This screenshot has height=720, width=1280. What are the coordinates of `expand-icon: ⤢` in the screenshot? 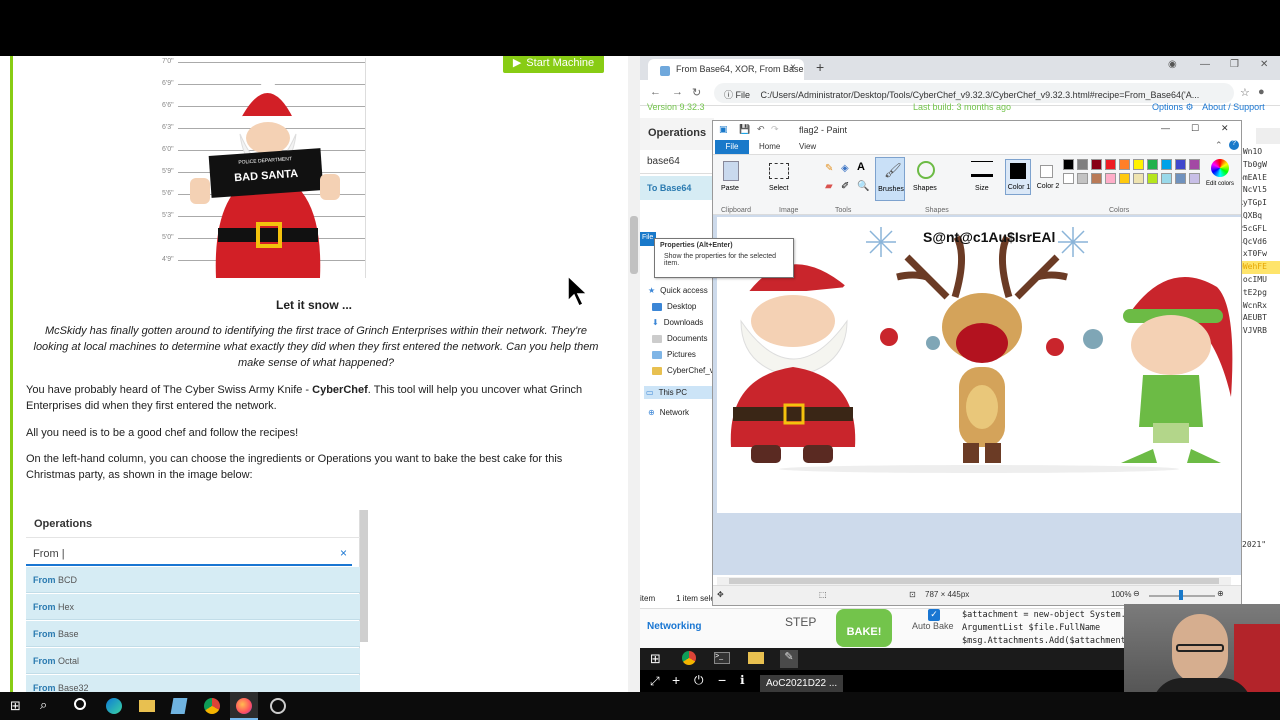 It's located at (655, 681).